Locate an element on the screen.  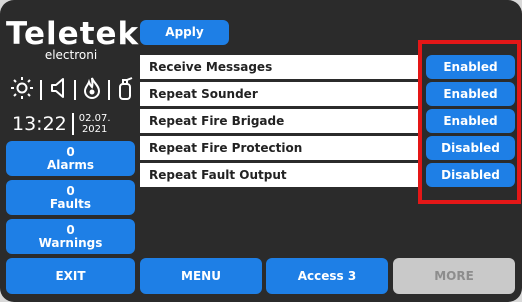
clock-date: 02.07. 2021 is located at coordinates (95, 124).